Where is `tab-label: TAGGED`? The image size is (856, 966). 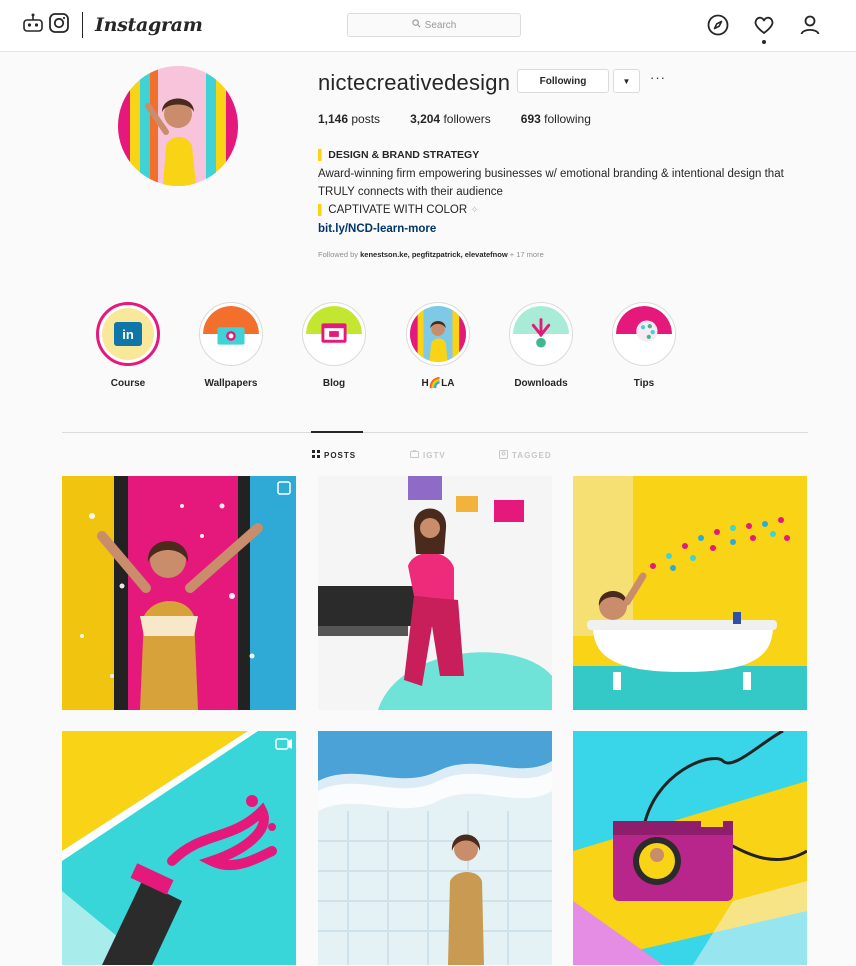
tab-label: TAGGED is located at coordinates (532, 455).